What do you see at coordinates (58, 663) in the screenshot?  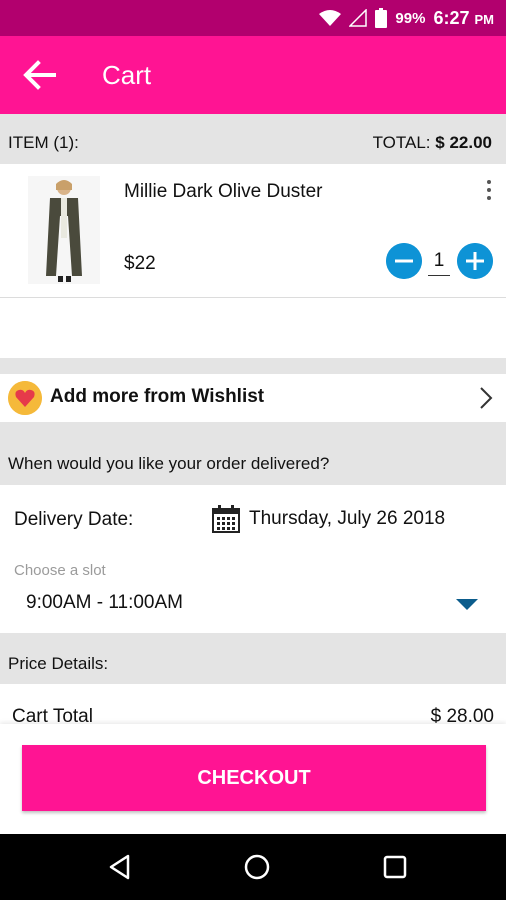 I see `price-details-heading: Price Details:` at bounding box center [58, 663].